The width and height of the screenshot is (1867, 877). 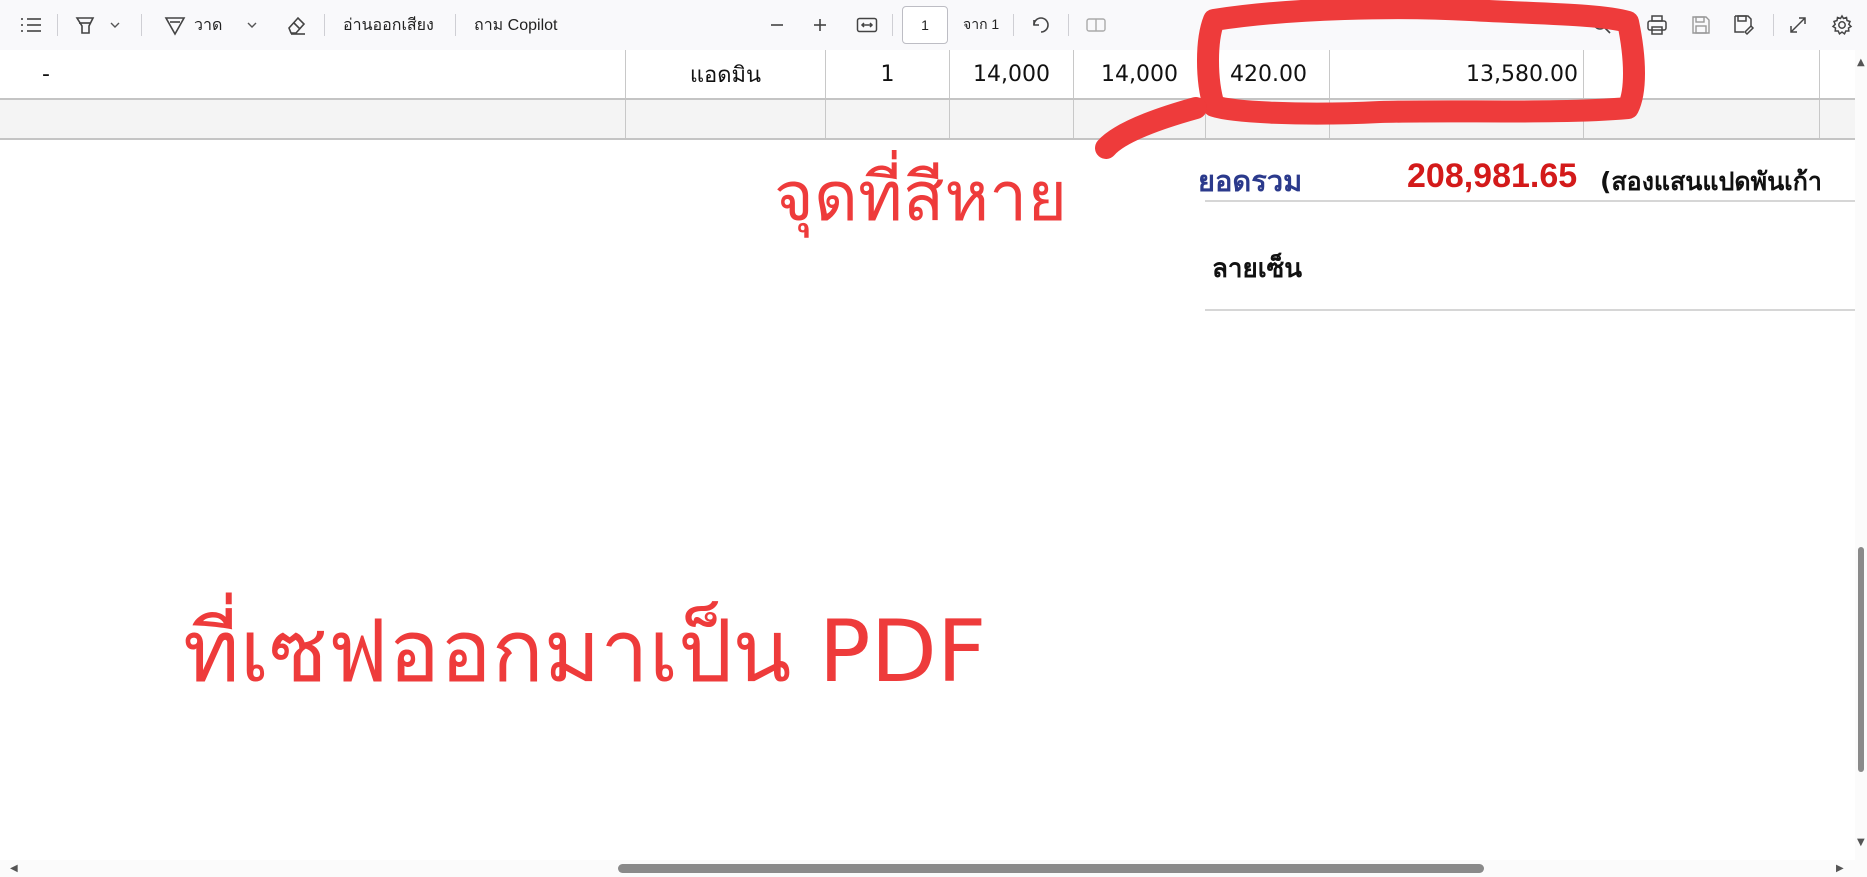 I want to click on minus-icon, so click(x=777, y=25).